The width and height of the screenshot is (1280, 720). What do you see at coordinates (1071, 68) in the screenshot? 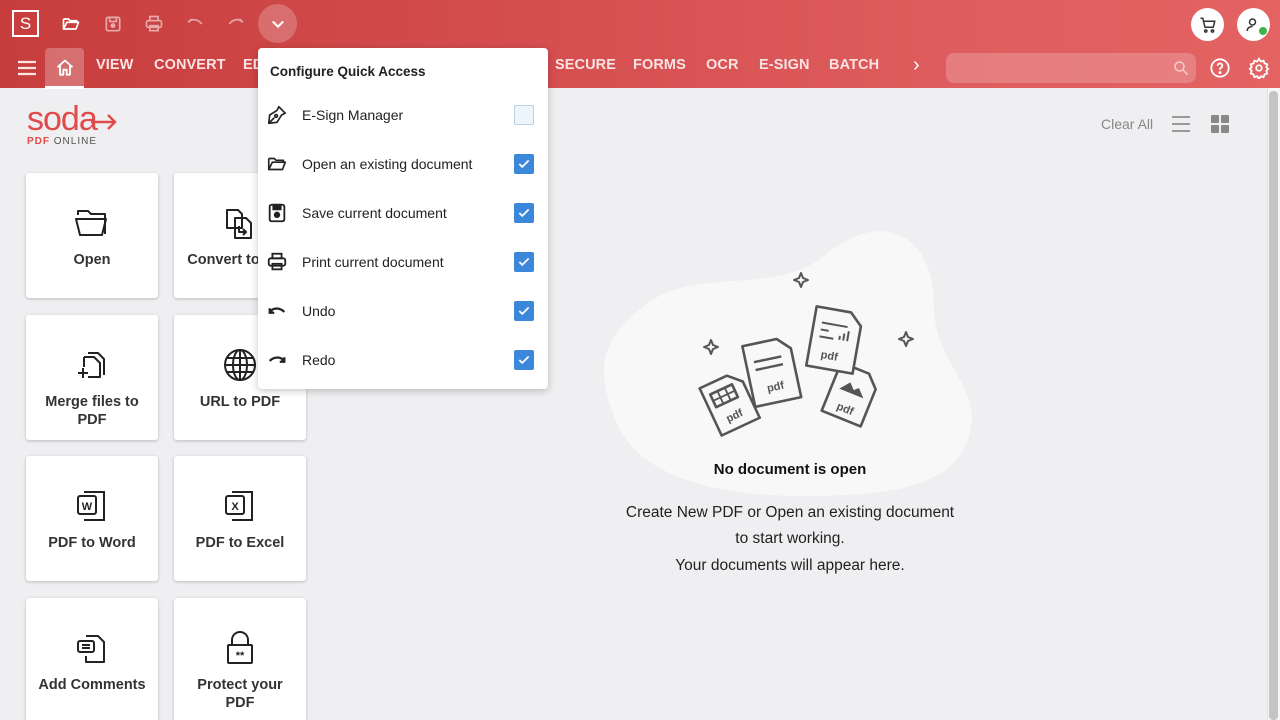
I see `search-input` at bounding box center [1071, 68].